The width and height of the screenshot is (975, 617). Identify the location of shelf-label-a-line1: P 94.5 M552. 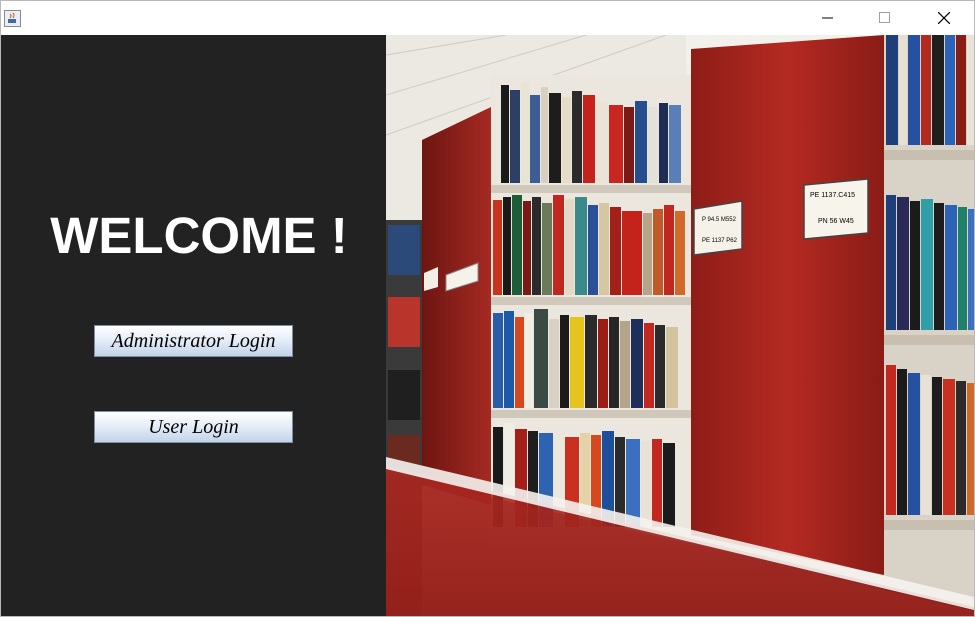
(719, 220).